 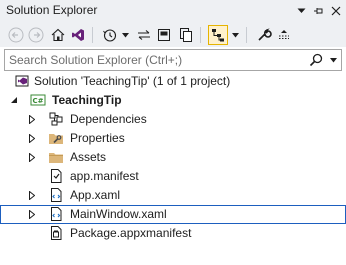 I want to click on hierarchy-icon, so click(x=218, y=35).